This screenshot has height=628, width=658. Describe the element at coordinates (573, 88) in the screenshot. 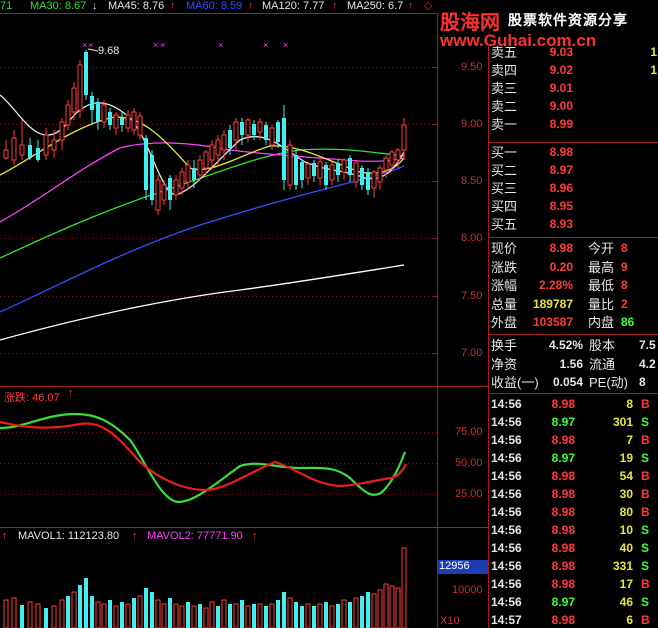

I see `ask-row: 卖三 9.01` at that location.